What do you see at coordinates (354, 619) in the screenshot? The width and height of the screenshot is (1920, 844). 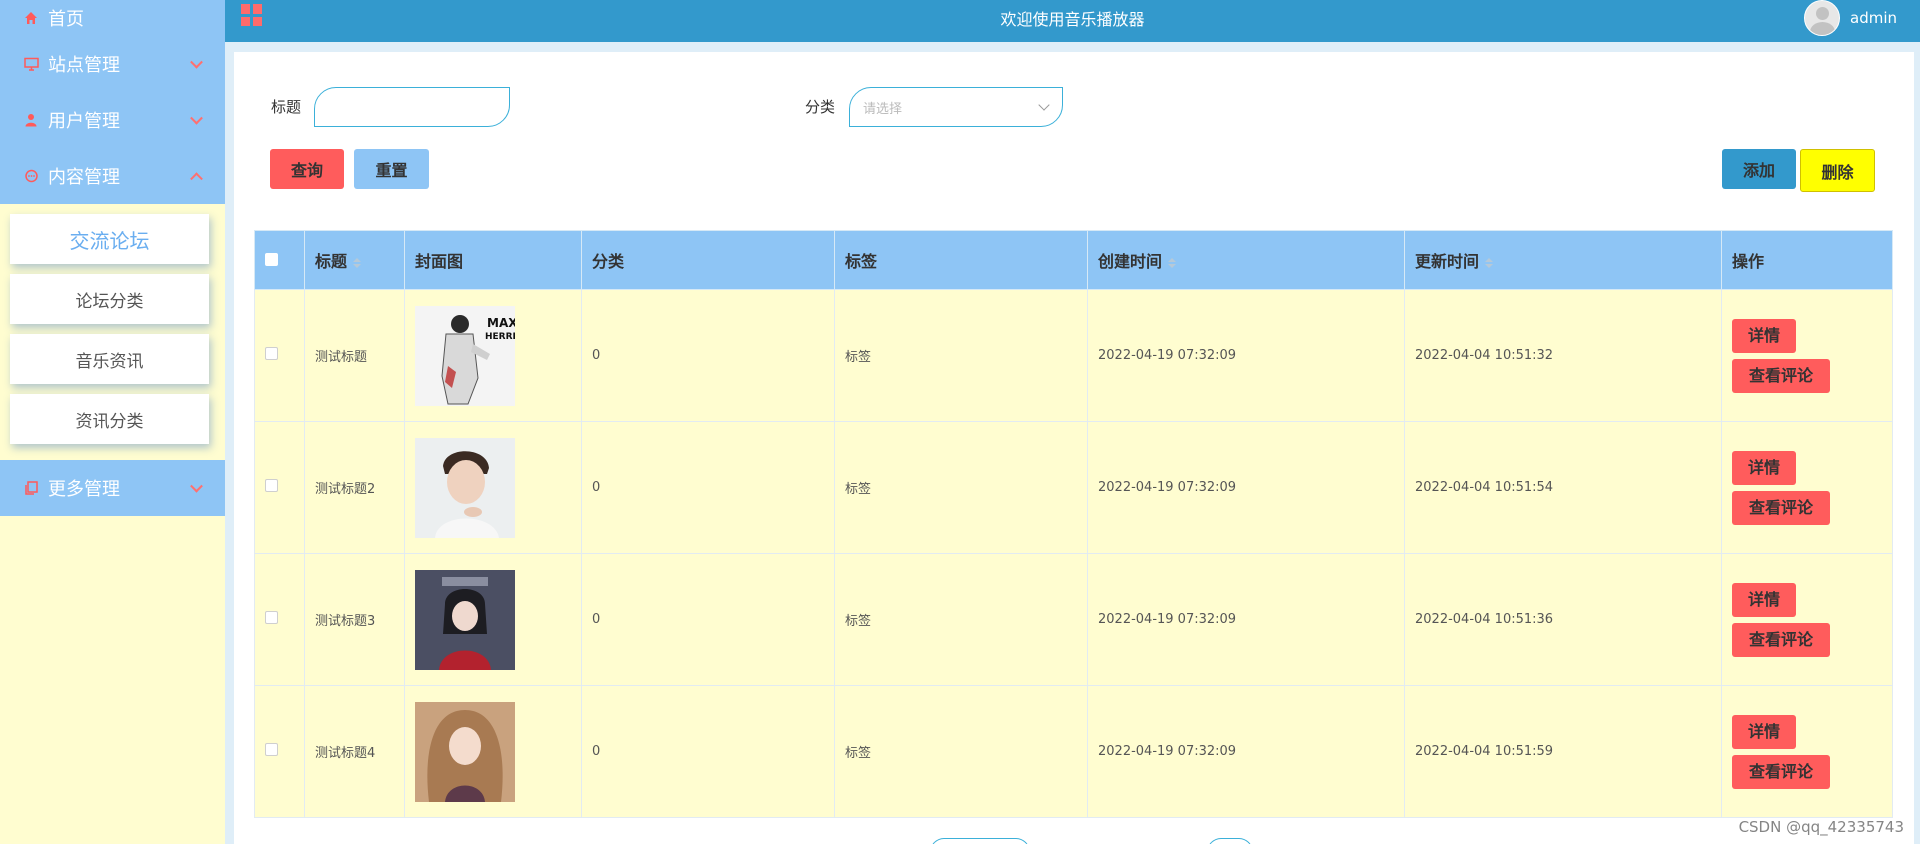 I see `cell-title: 测试标题3` at bounding box center [354, 619].